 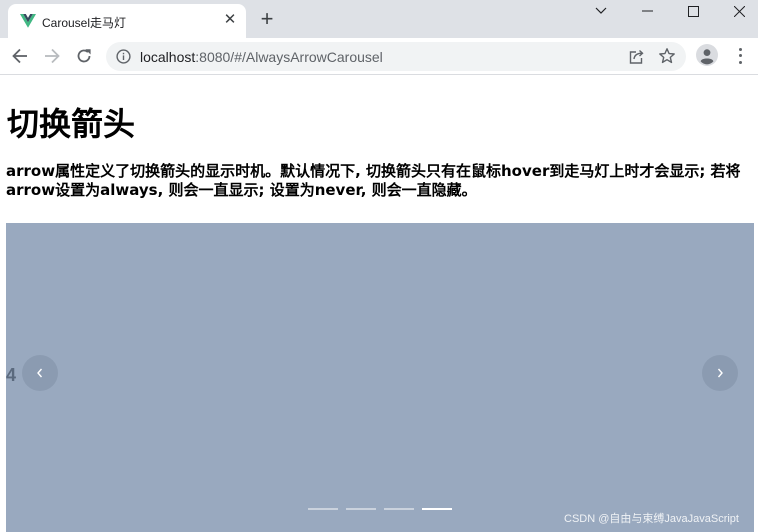 What do you see at coordinates (289, 57) in the screenshot?
I see `url-path: :8080/#/AlwaysArrowCarousel` at bounding box center [289, 57].